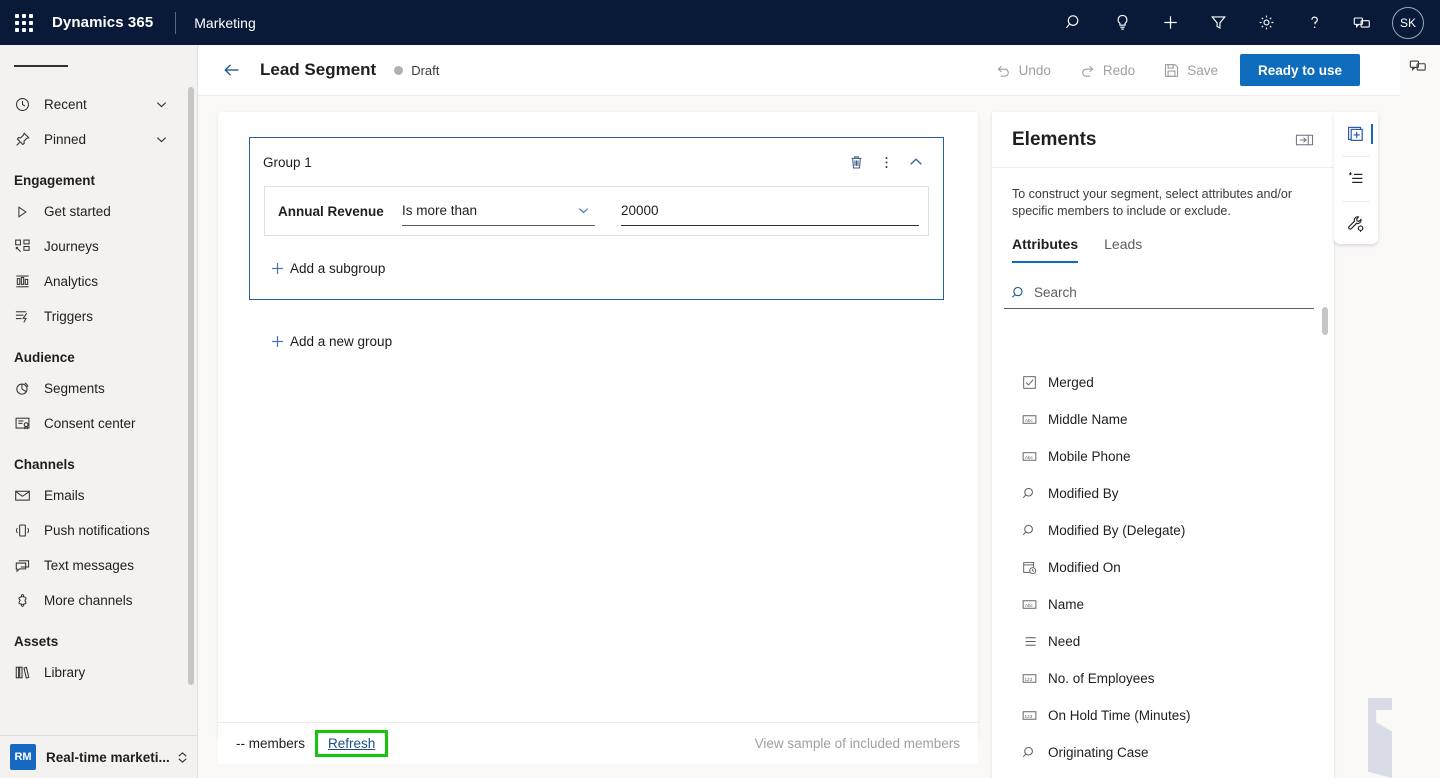 The image size is (1440, 778). Describe the element at coordinates (1356, 179) in the screenshot. I see `starred-list-icon` at that location.